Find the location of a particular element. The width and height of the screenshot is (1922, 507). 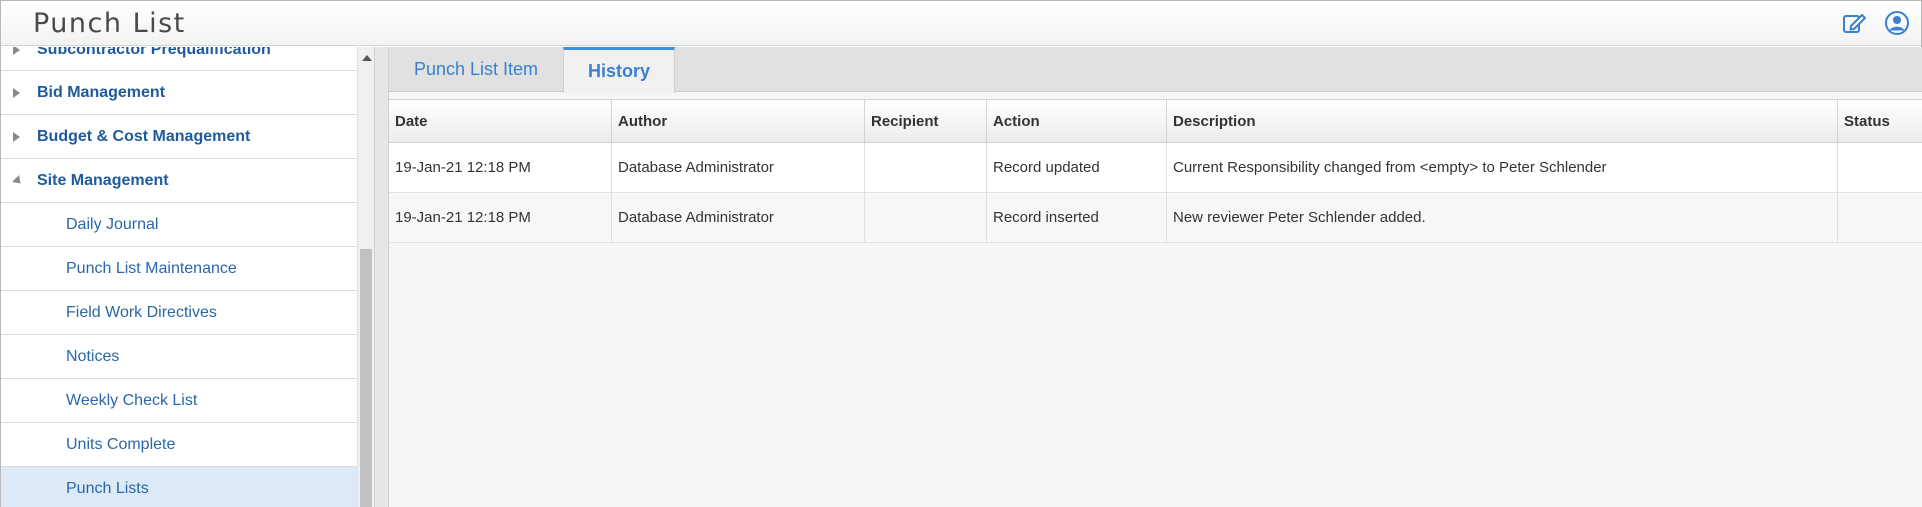

sidebar-scrollbar is located at coordinates (365, 277).